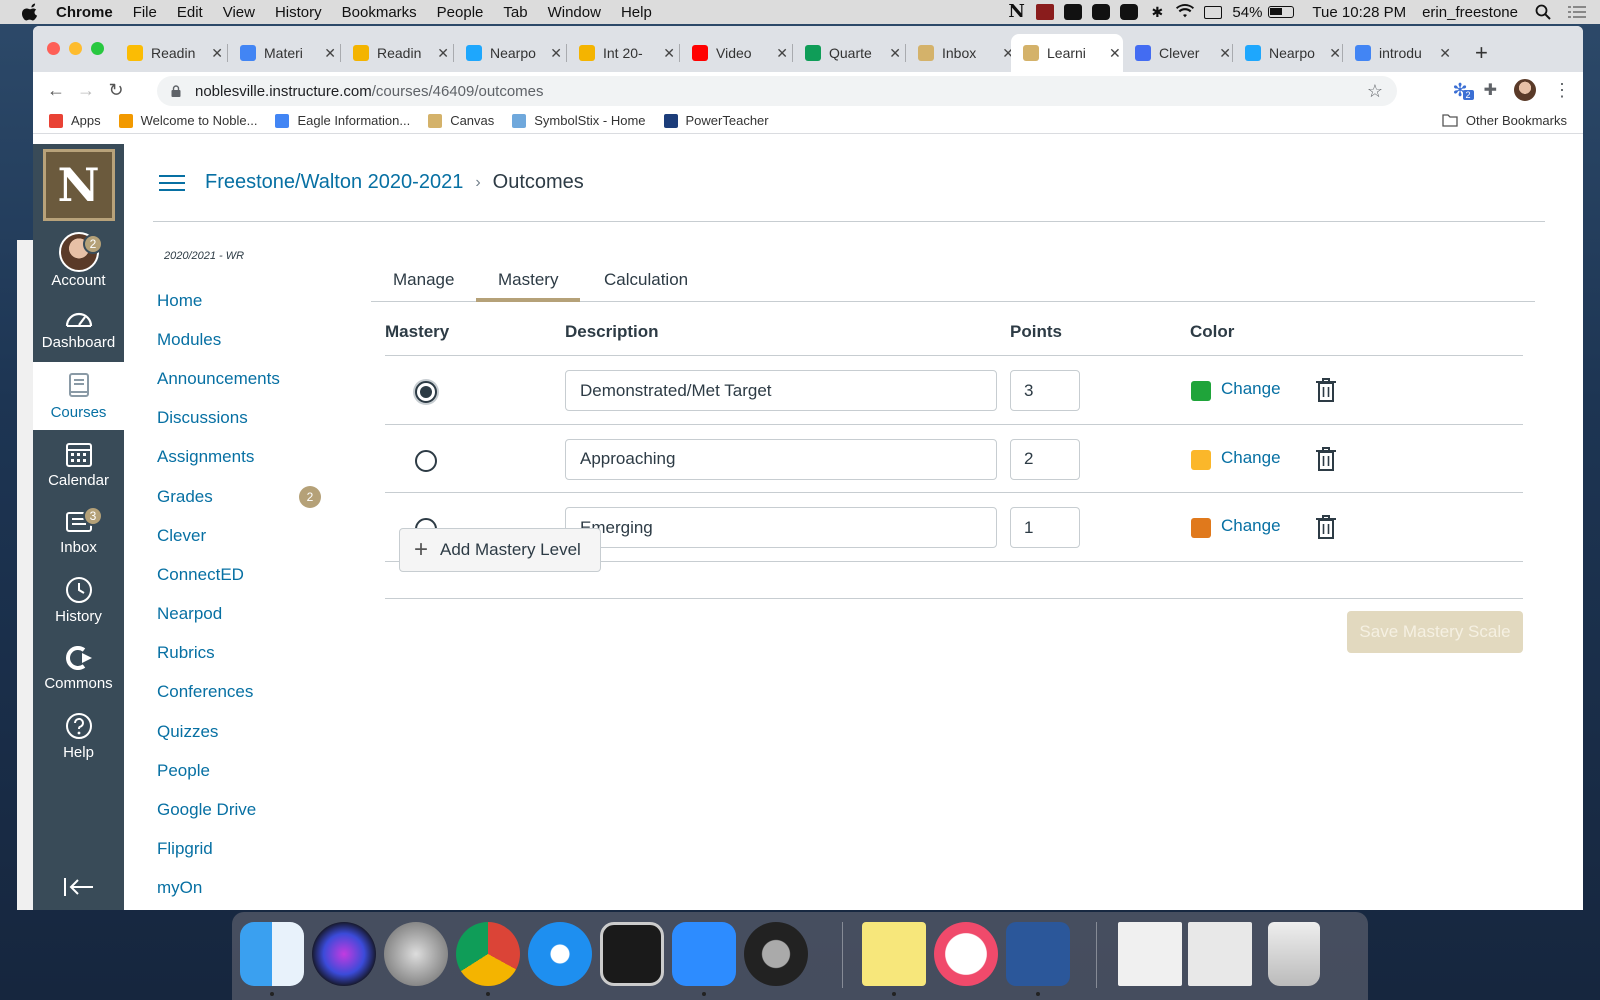 The image size is (1600, 1000). I want to click on launchpad-icon, so click(416, 954).